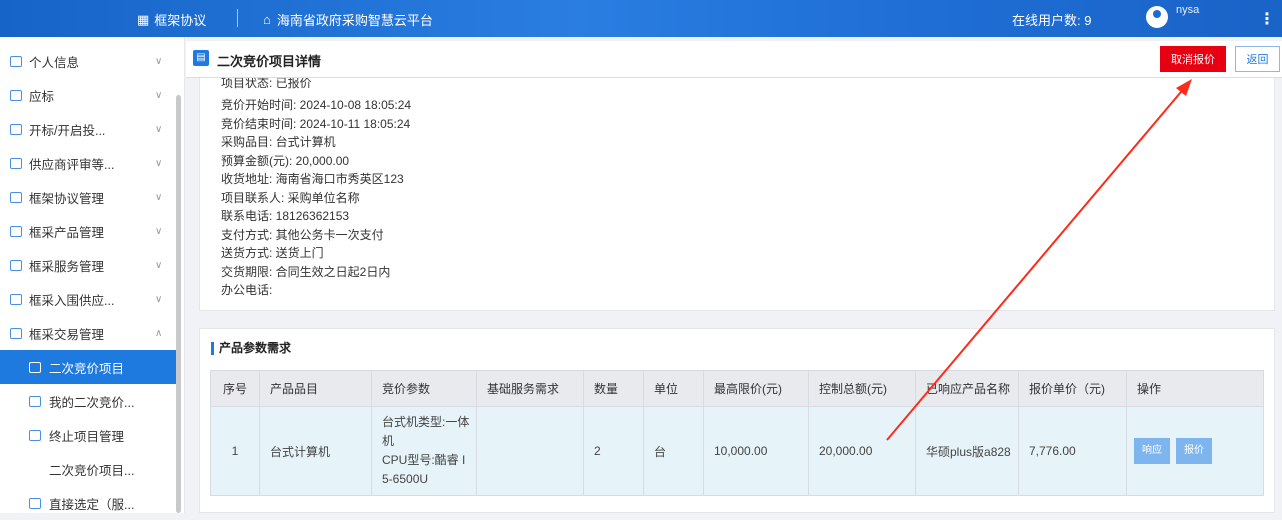 The height and width of the screenshot is (520, 1282). I want to click on sidebar-item-label: 框采服务管理, so click(67, 266).